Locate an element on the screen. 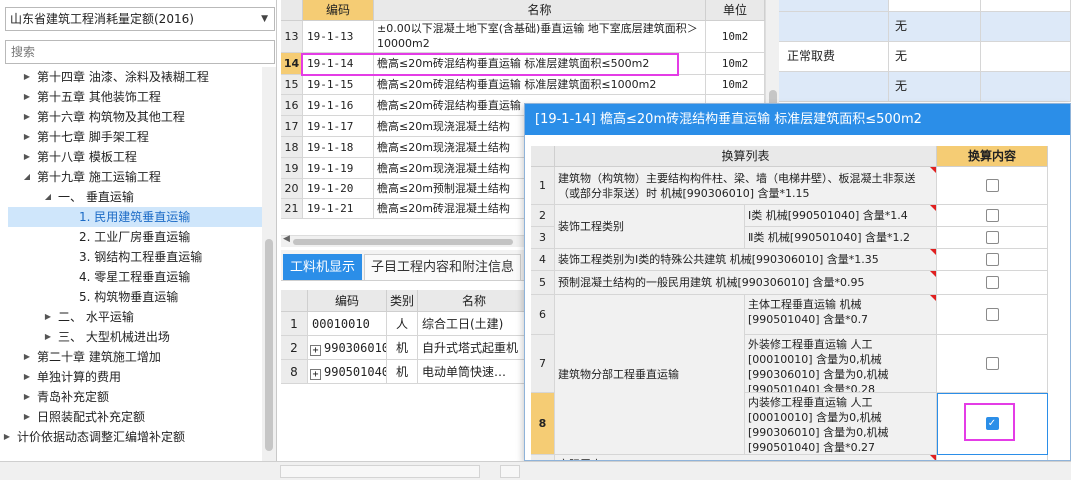 This screenshot has height=480, width=1071. tree-node-label: 第十六章 构筑物及其他工程 is located at coordinates (111, 117).